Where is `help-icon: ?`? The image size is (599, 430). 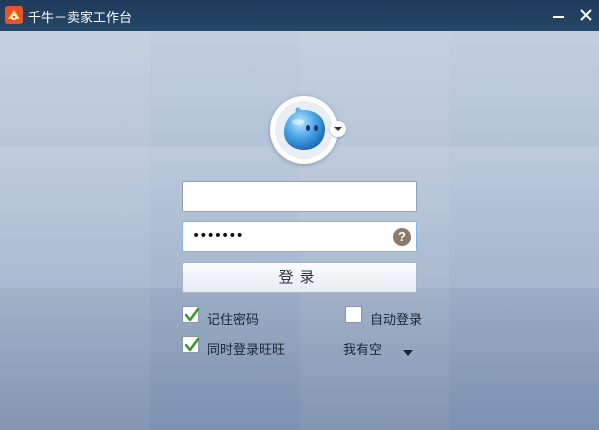
help-icon: ? is located at coordinates (402, 237).